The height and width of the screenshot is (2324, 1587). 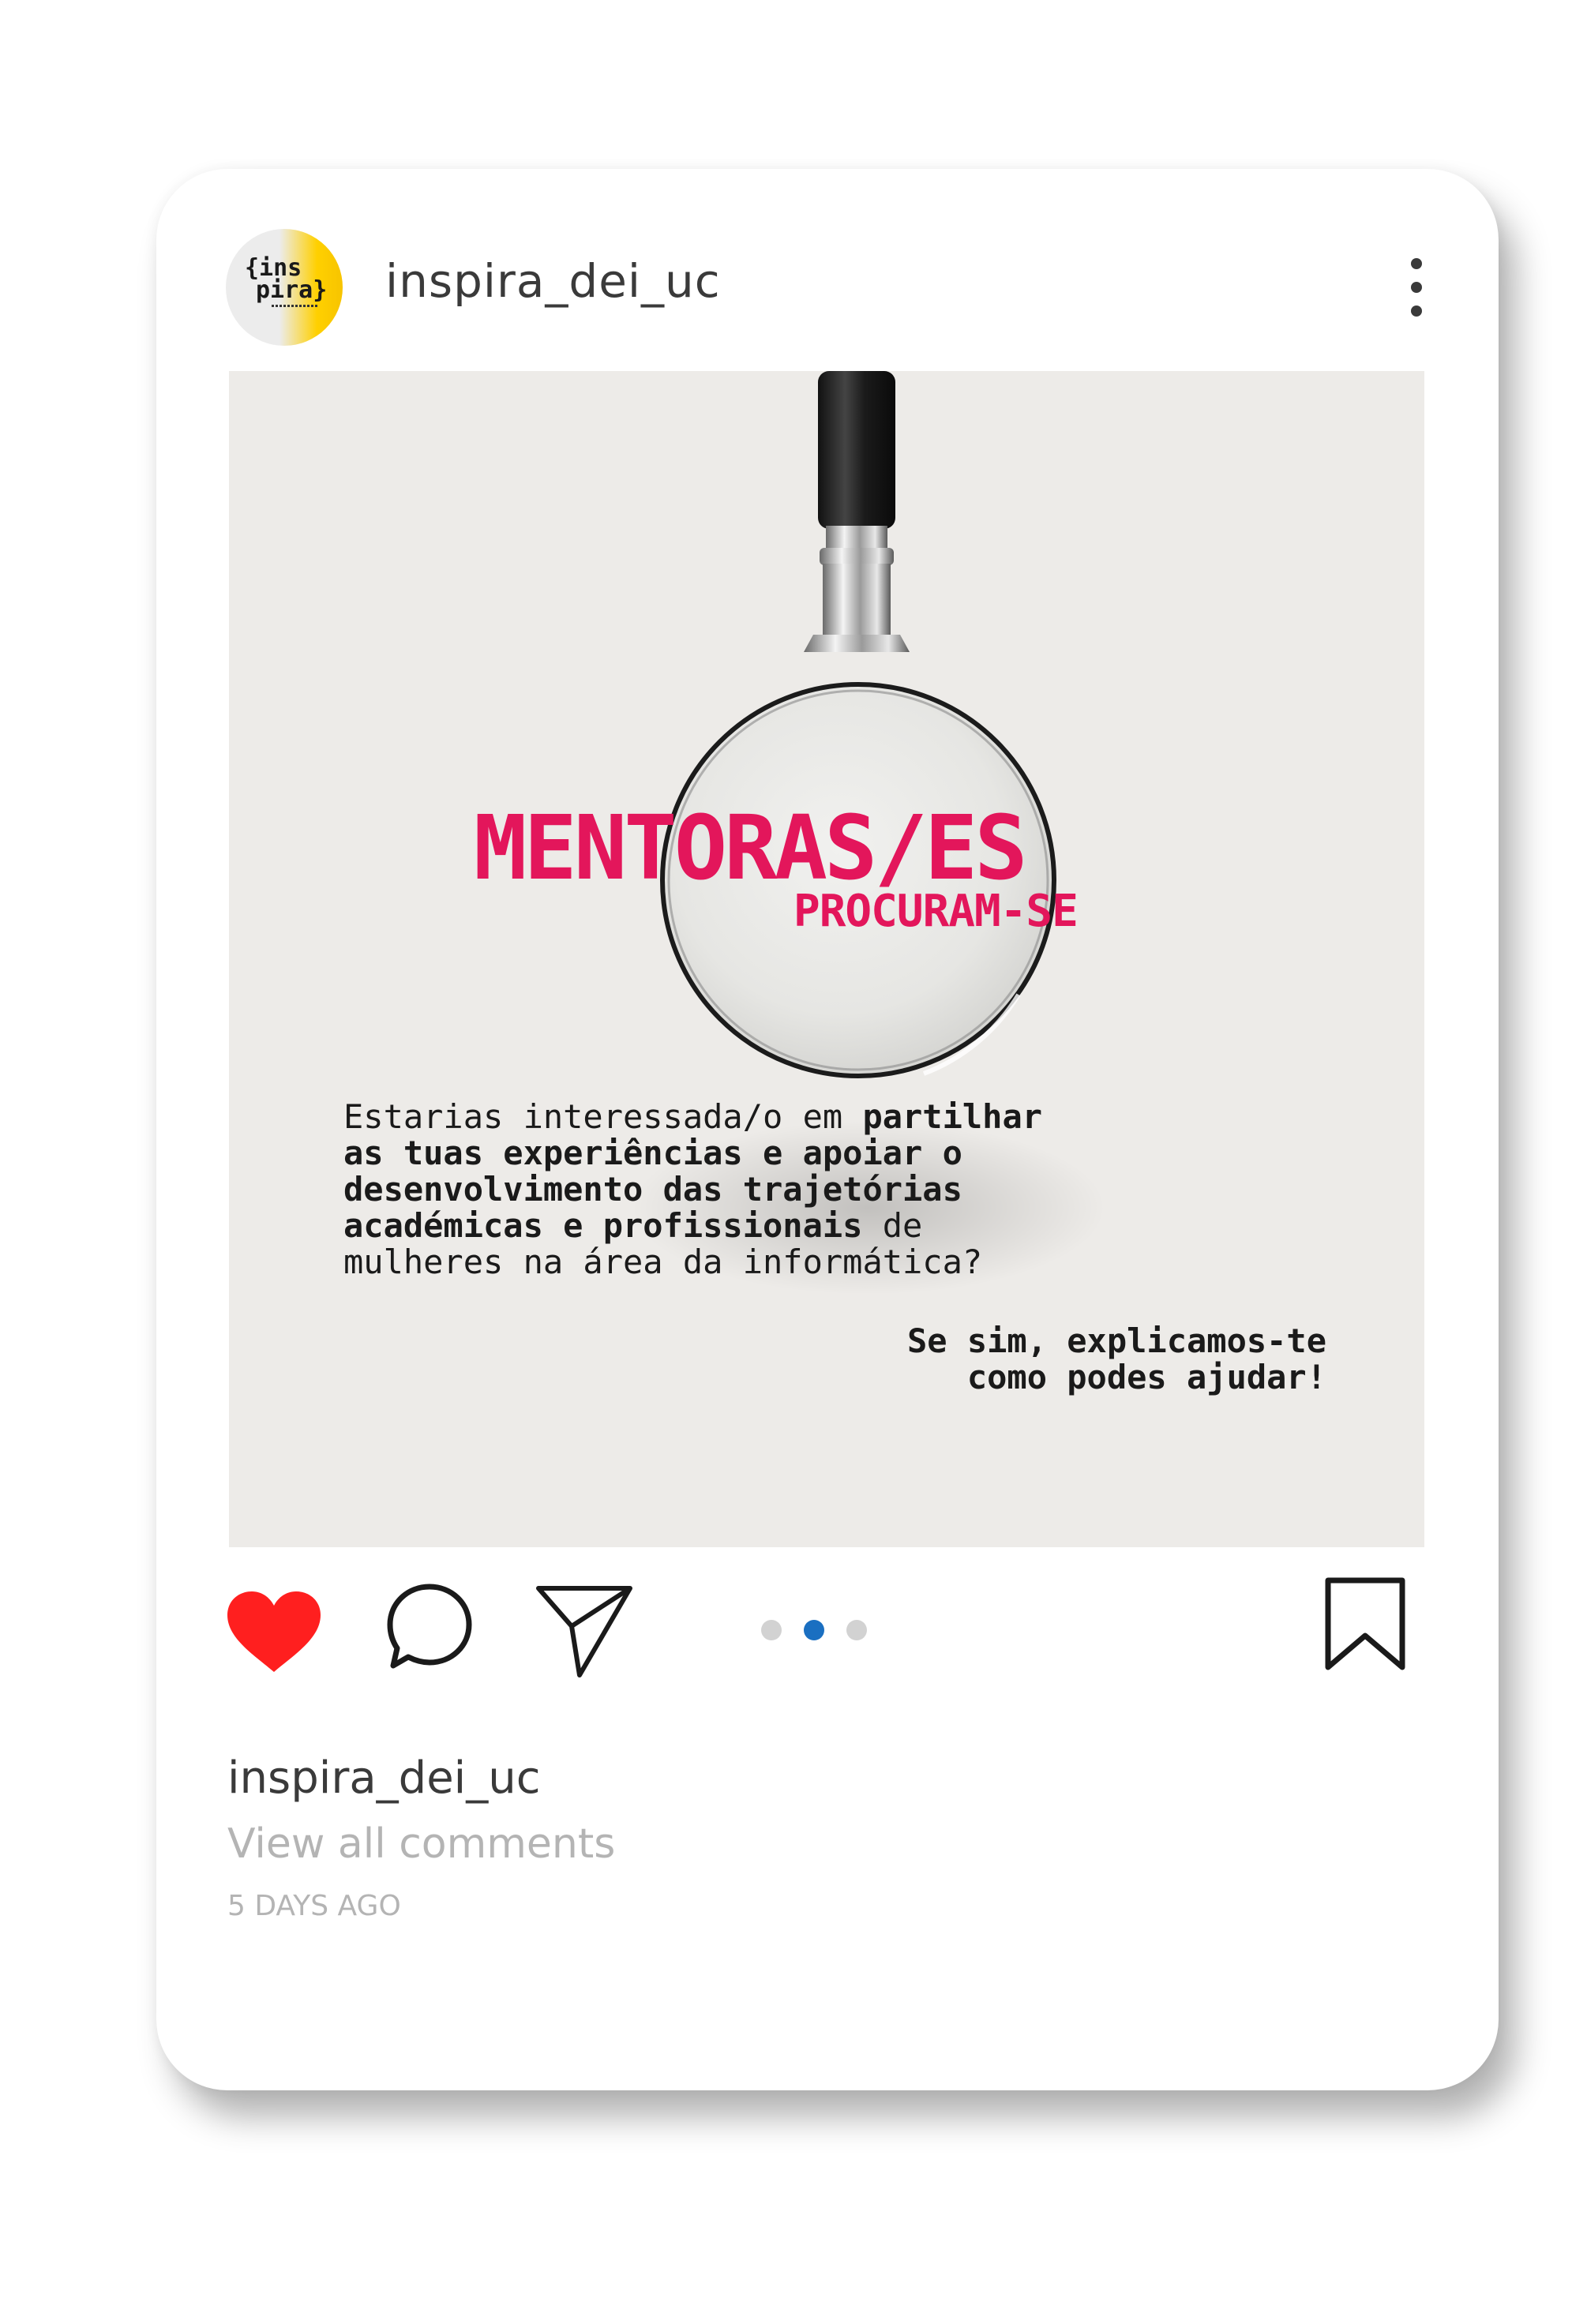 I want to click on carousel-indicator, so click(x=816, y=1630).